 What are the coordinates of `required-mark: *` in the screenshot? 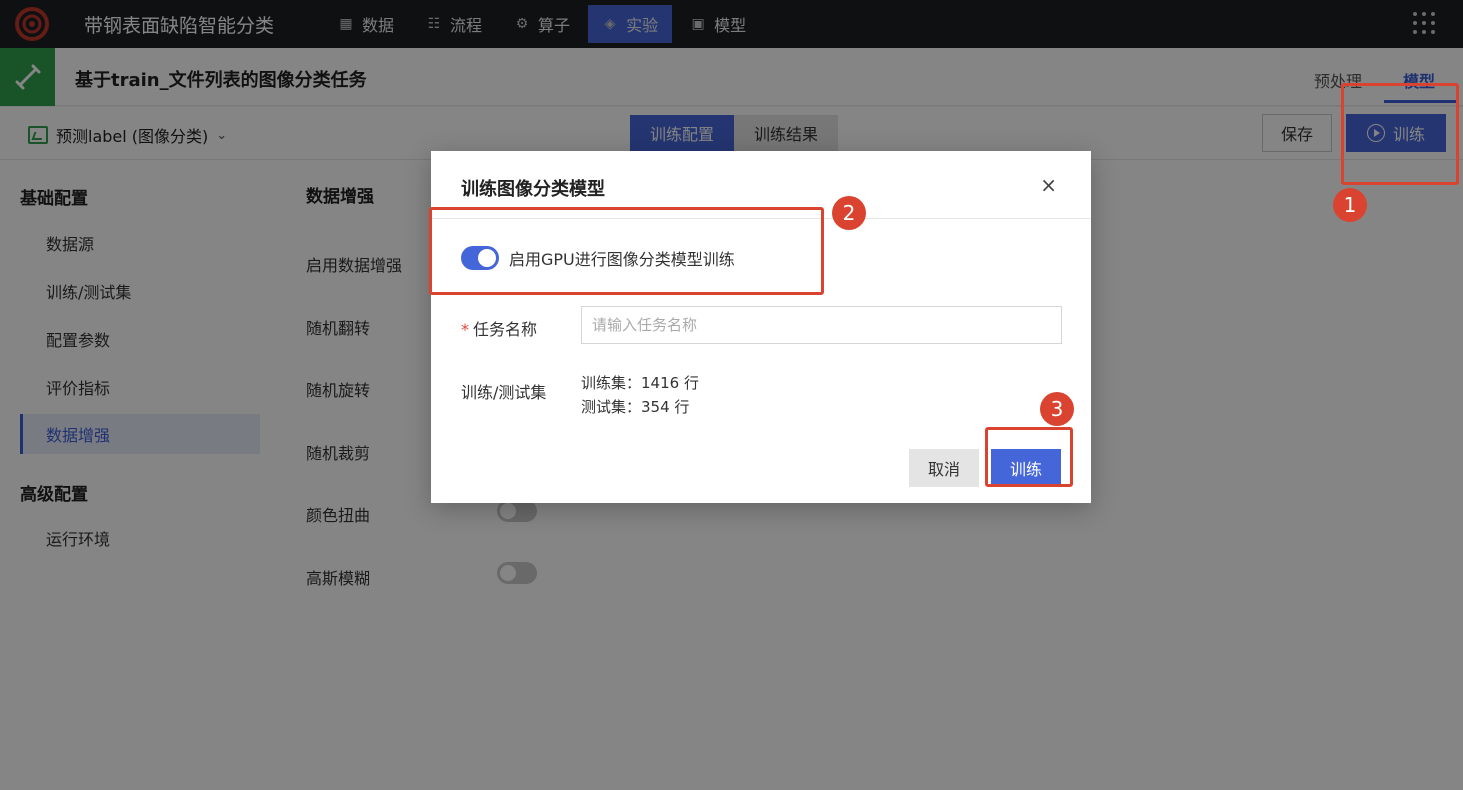 It's located at (465, 329).